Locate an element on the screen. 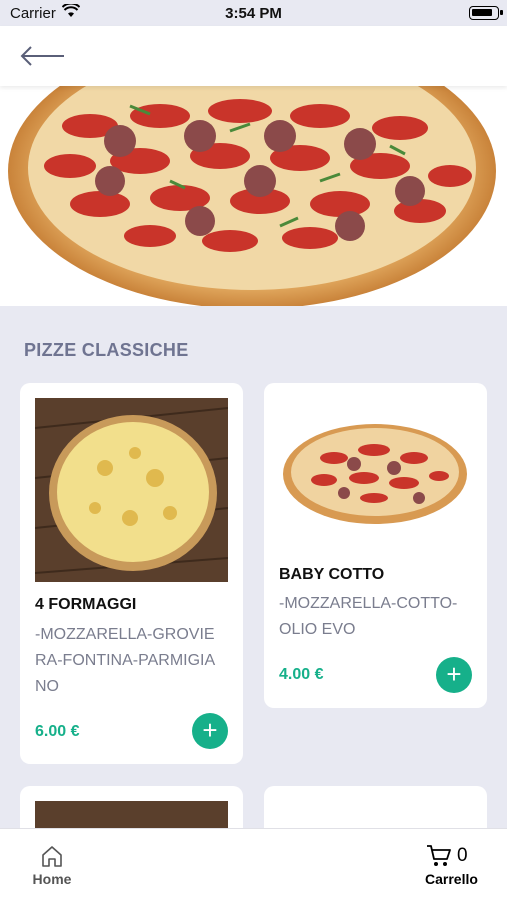 This screenshot has width=507, height=900. arrow-left-icon is located at coordinates (42, 56).